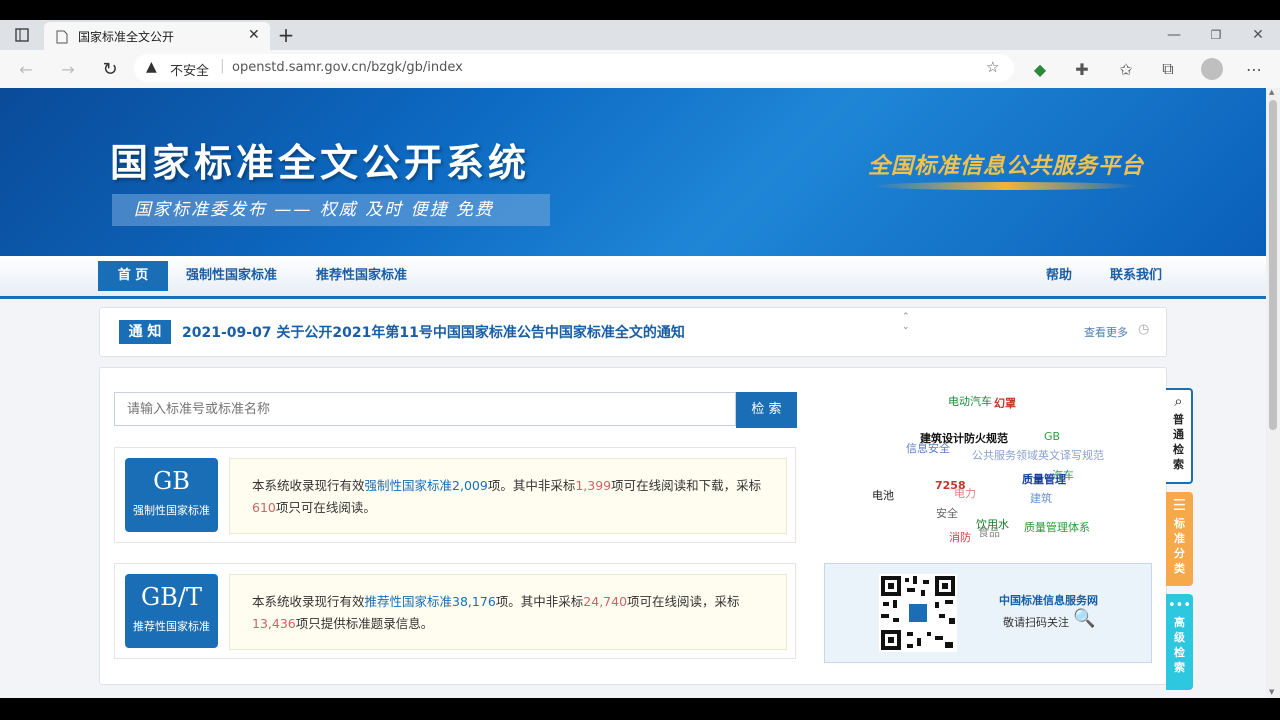  What do you see at coordinates (633, 277) in the screenshot?
I see `main-nav: 首 页 强制性国家标准 推荐性国家标准 帮助 联系我们` at bounding box center [633, 277].